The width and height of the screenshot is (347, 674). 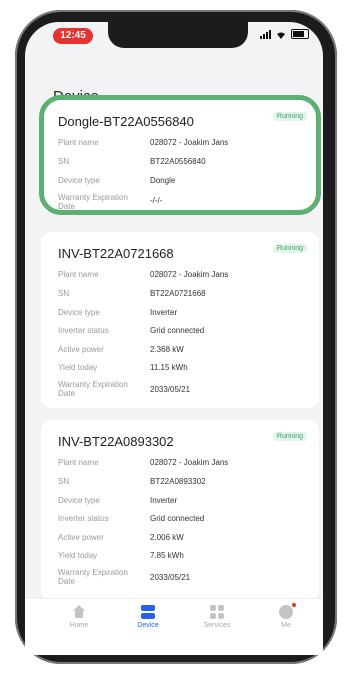 I want to click on tab-me: Me, so click(x=286, y=616).